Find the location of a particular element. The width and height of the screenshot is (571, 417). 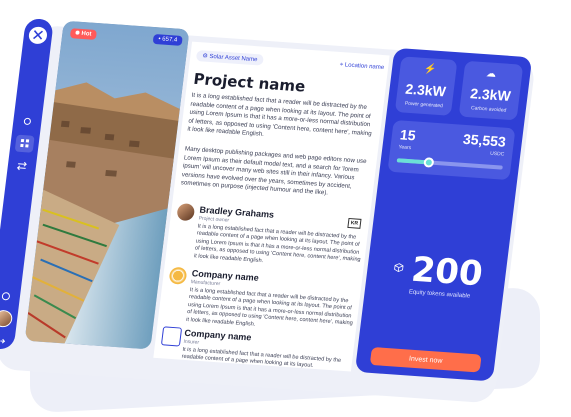

carbon-label: Carbon avoided is located at coordinates (488, 109).